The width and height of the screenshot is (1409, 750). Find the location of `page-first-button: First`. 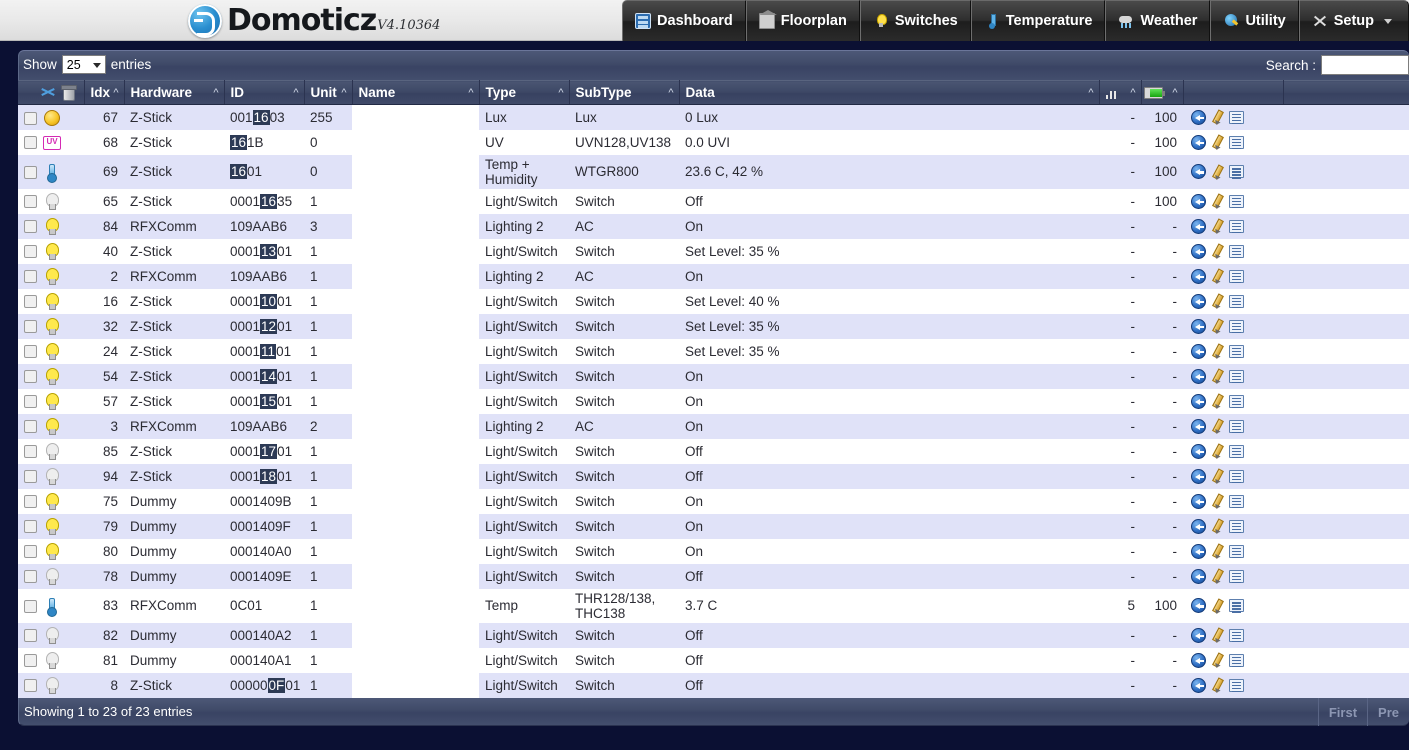

page-first-button: First is located at coordinates (1342, 712).